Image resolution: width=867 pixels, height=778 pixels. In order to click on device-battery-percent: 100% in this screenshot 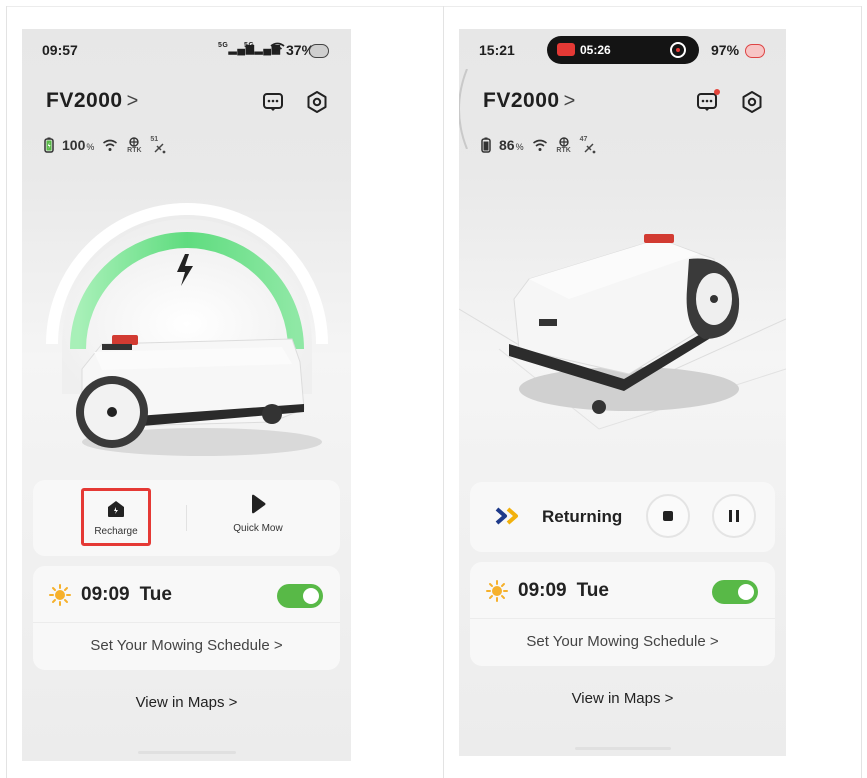, I will do `click(78, 145)`.